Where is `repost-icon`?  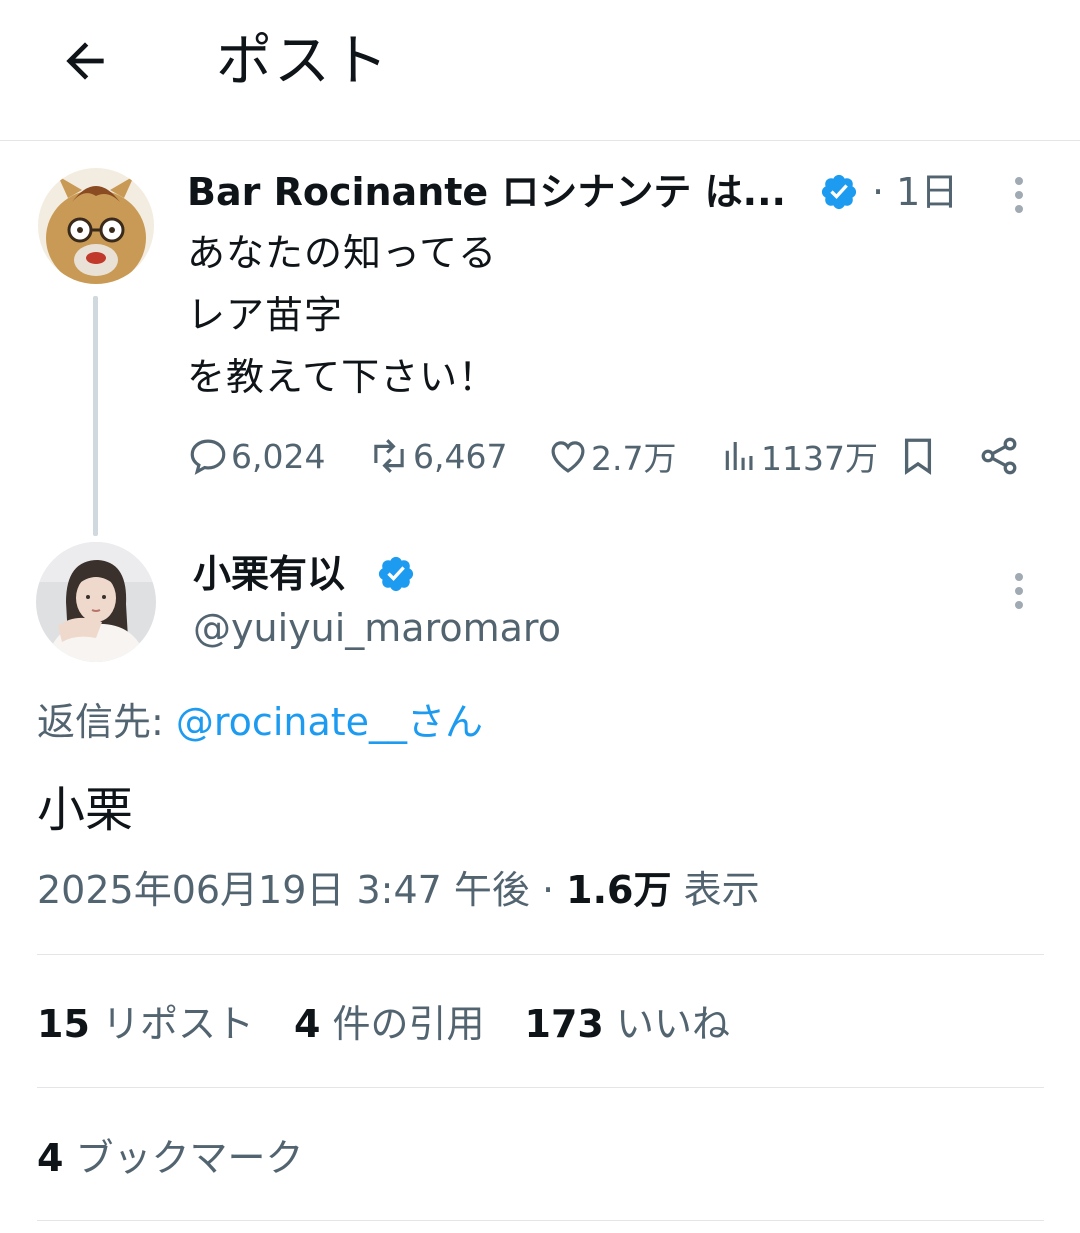 repost-icon is located at coordinates (389, 456).